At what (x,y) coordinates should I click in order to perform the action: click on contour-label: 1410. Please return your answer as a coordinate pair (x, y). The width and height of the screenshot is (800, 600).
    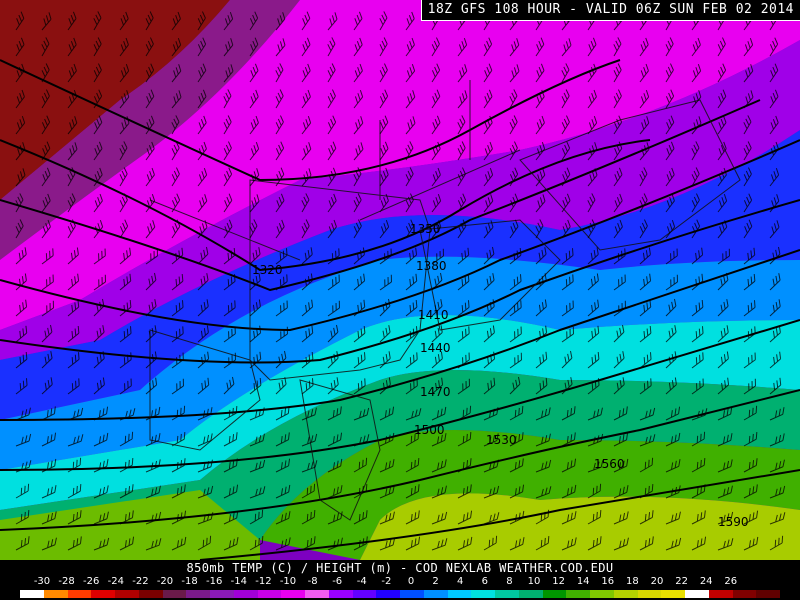
    Looking at the image, I should click on (433, 315).